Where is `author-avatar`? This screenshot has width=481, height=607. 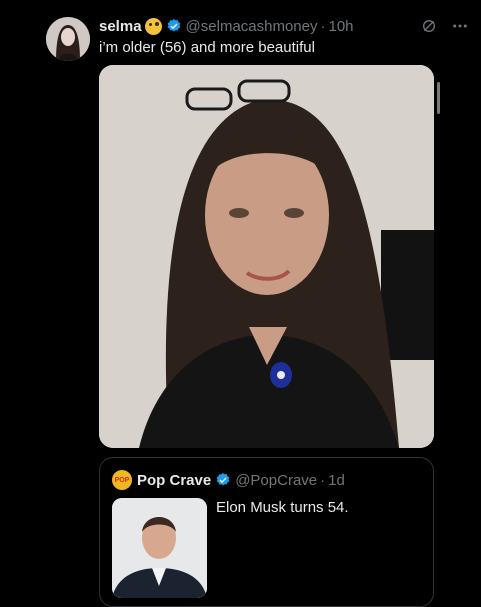
author-avatar is located at coordinates (68, 39).